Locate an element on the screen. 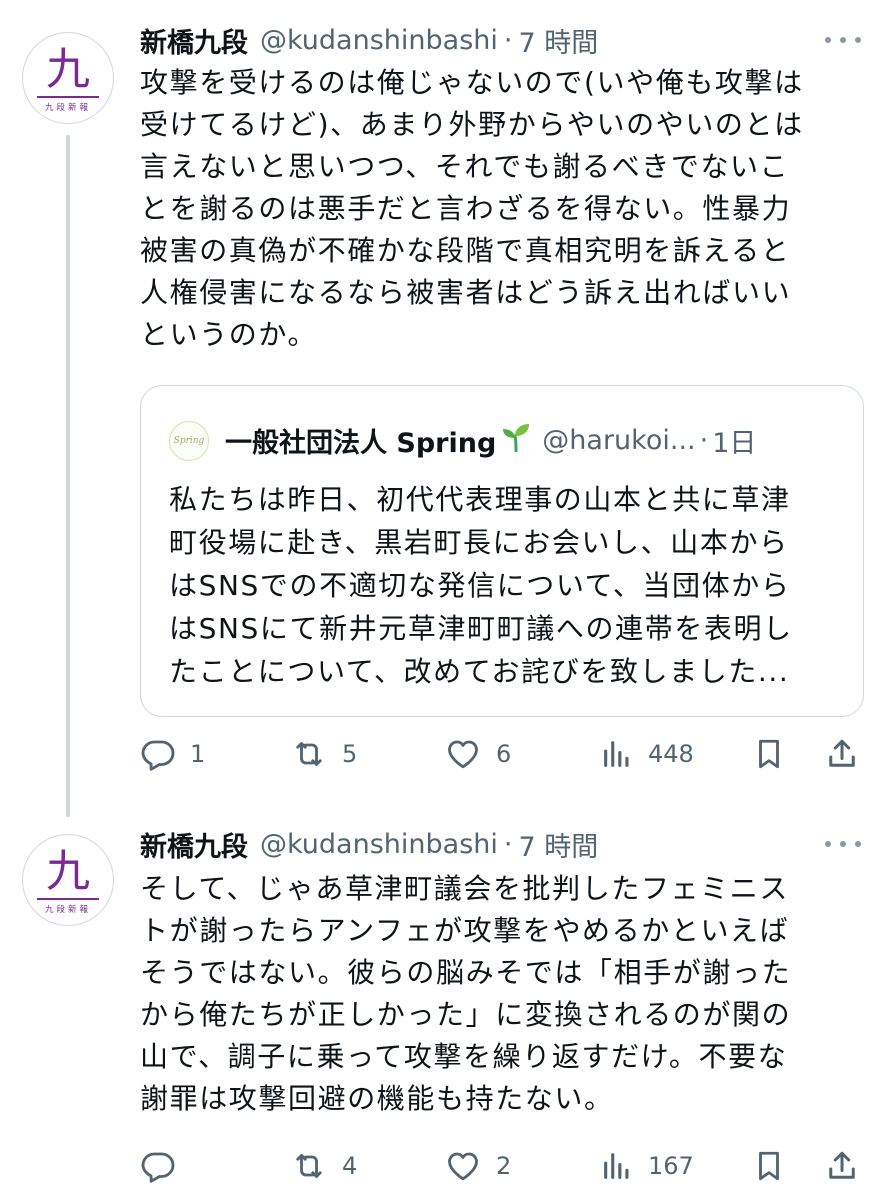 This screenshot has width=885, height=1200. like-count: 6 is located at coordinates (504, 754).